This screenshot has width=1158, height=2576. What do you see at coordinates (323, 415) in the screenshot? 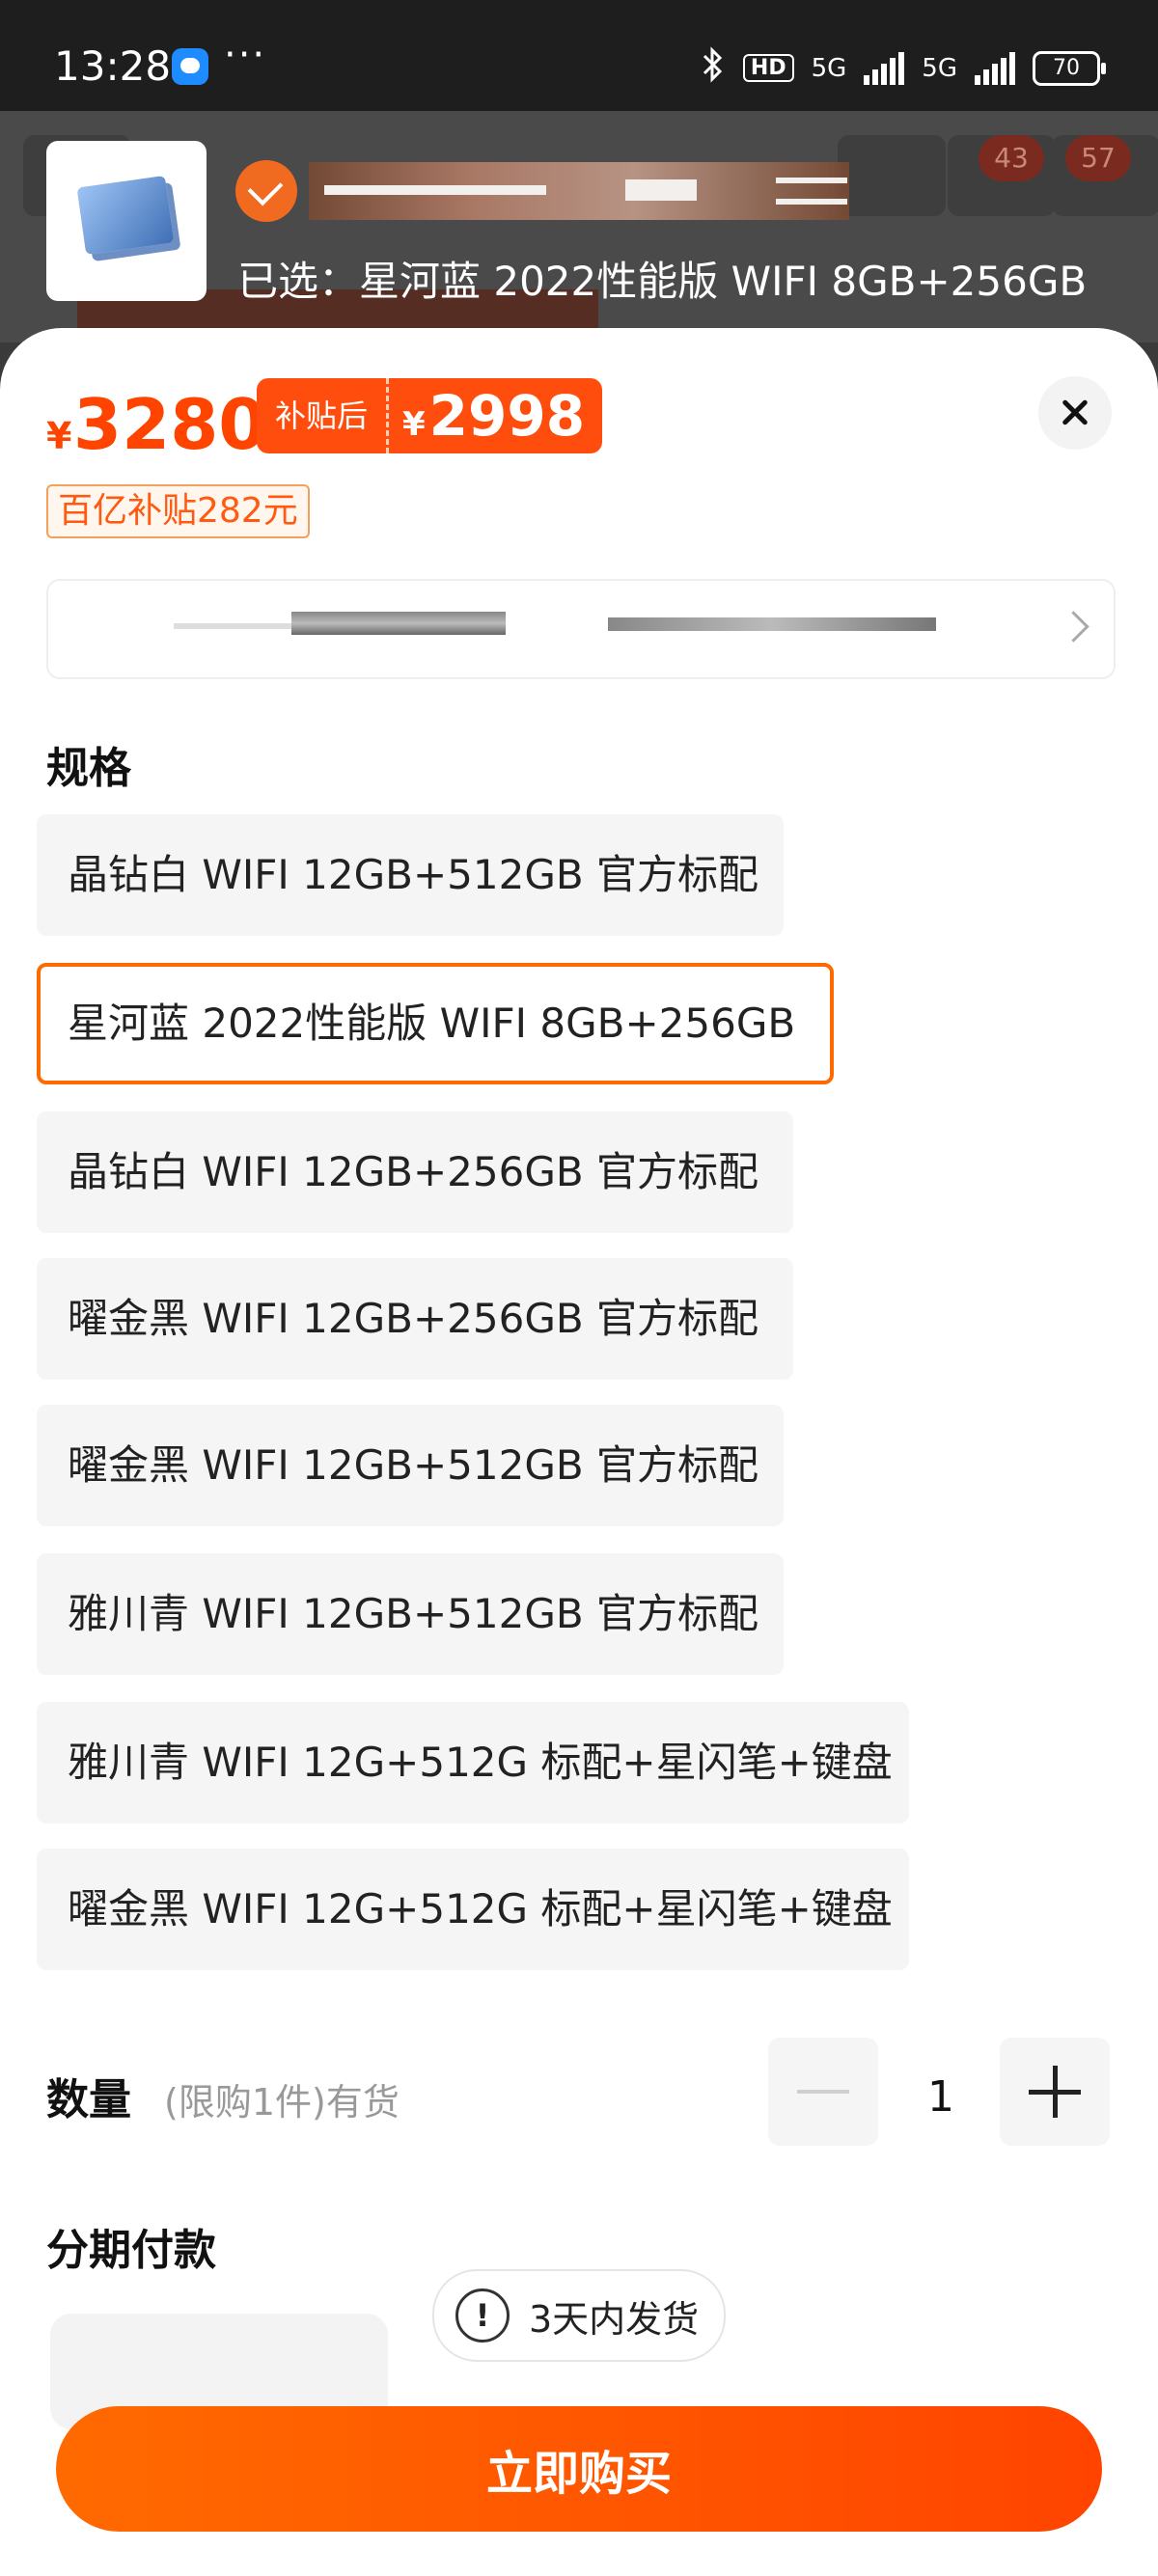
I see `subsidy-label: 补贴后` at bounding box center [323, 415].